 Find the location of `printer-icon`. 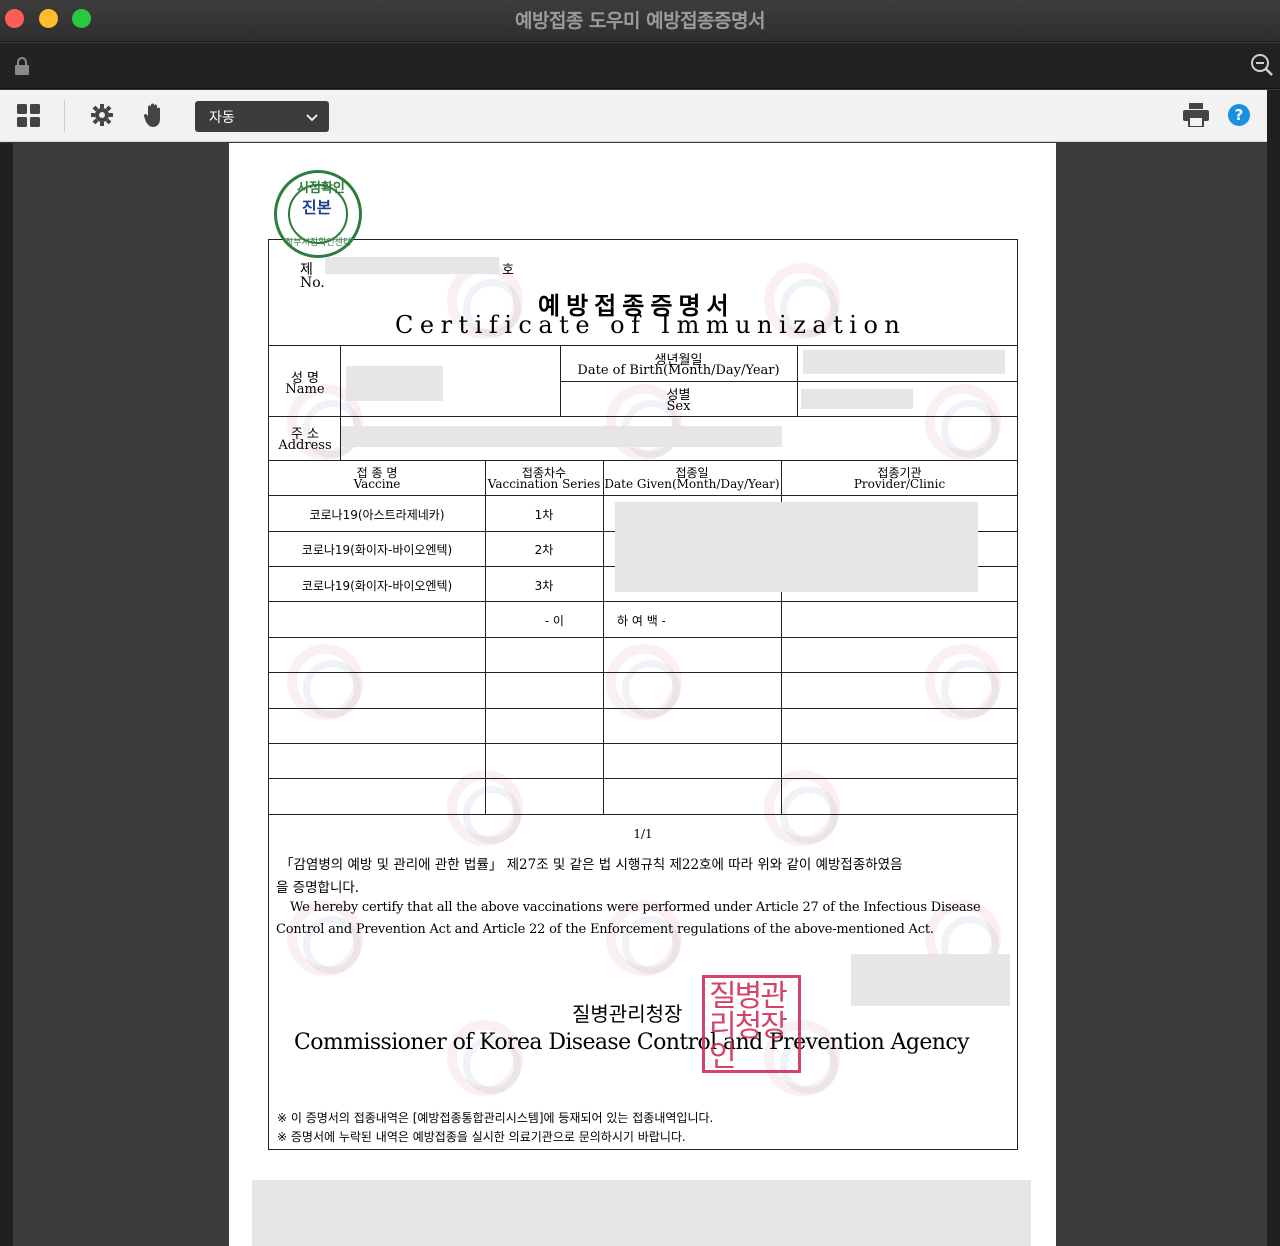

printer-icon is located at coordinates (1196, 117).